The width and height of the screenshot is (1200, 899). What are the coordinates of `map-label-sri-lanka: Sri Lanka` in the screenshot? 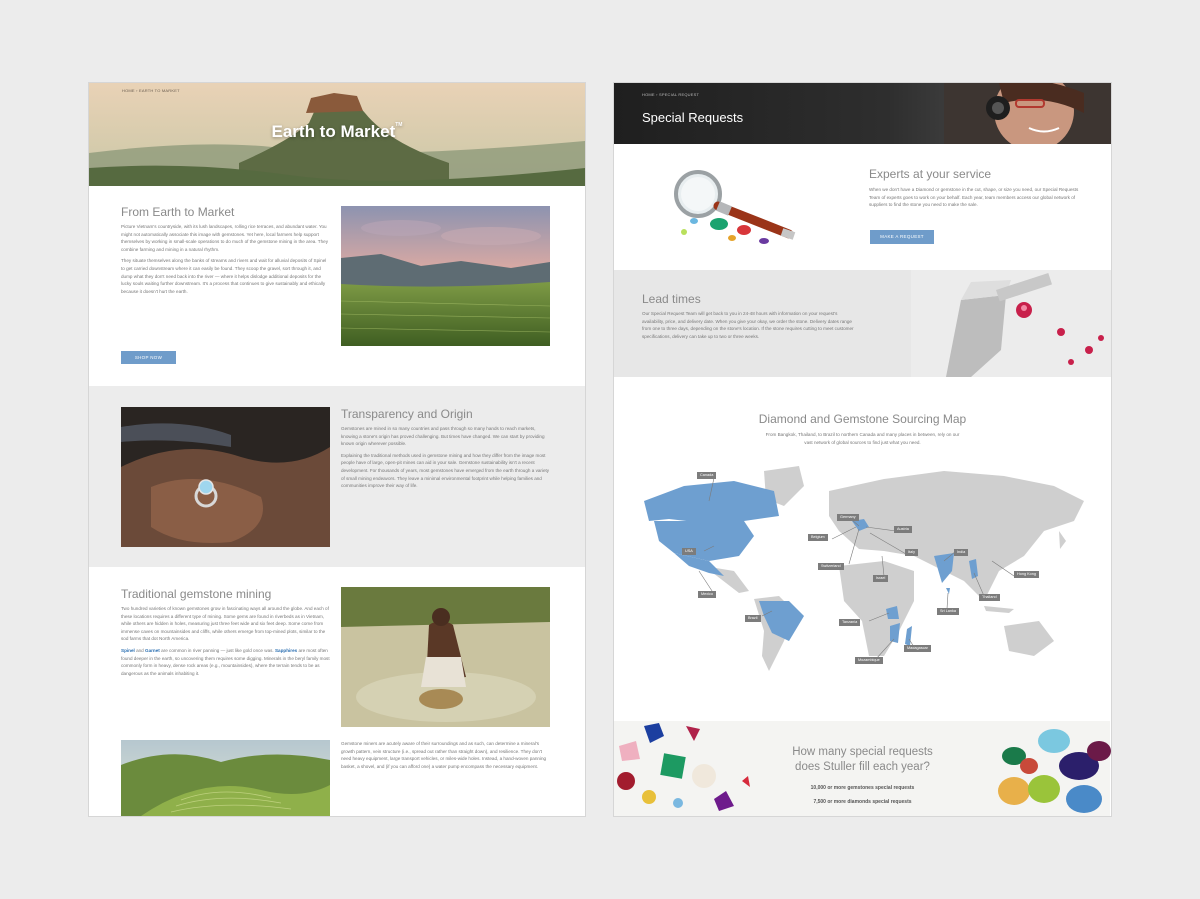 It's located at (948, 611).